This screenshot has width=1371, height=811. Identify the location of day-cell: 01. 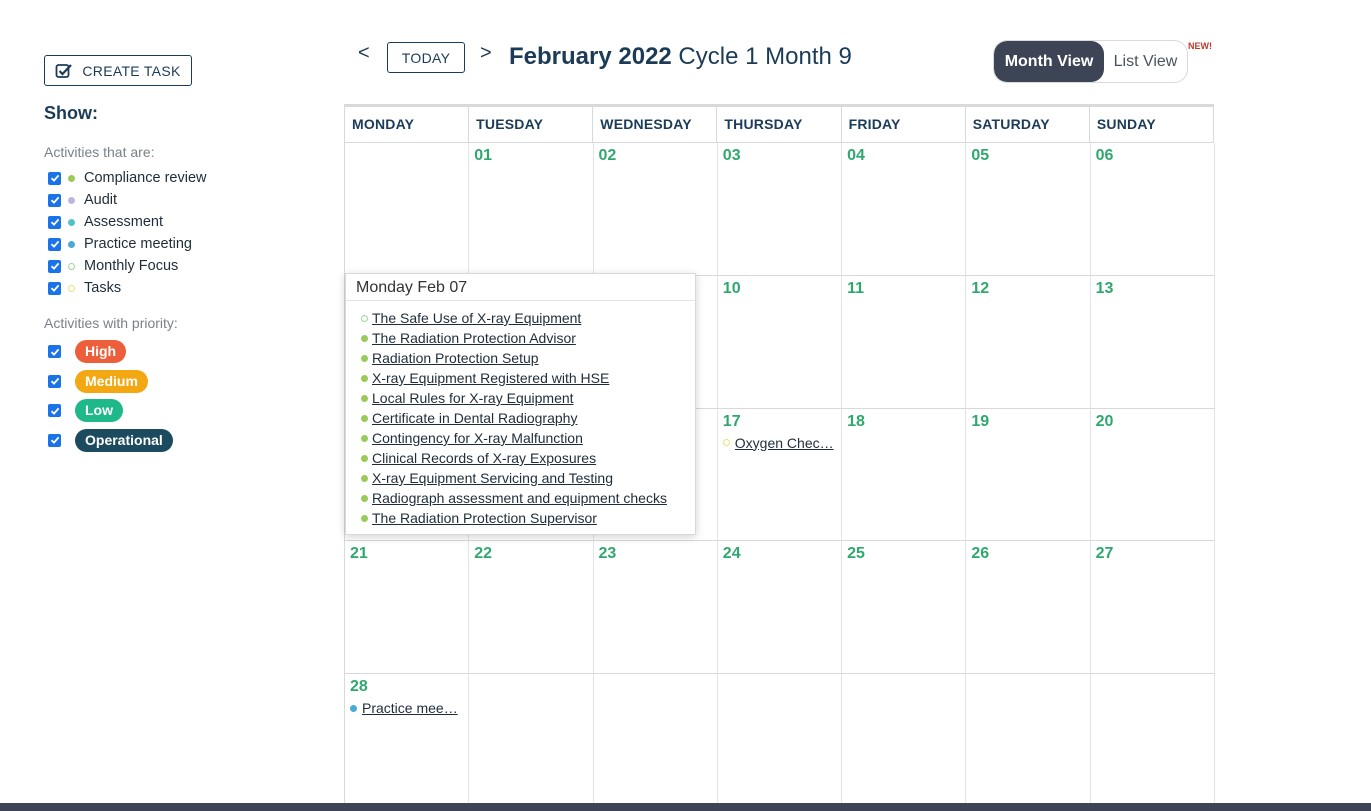
(531, 209).